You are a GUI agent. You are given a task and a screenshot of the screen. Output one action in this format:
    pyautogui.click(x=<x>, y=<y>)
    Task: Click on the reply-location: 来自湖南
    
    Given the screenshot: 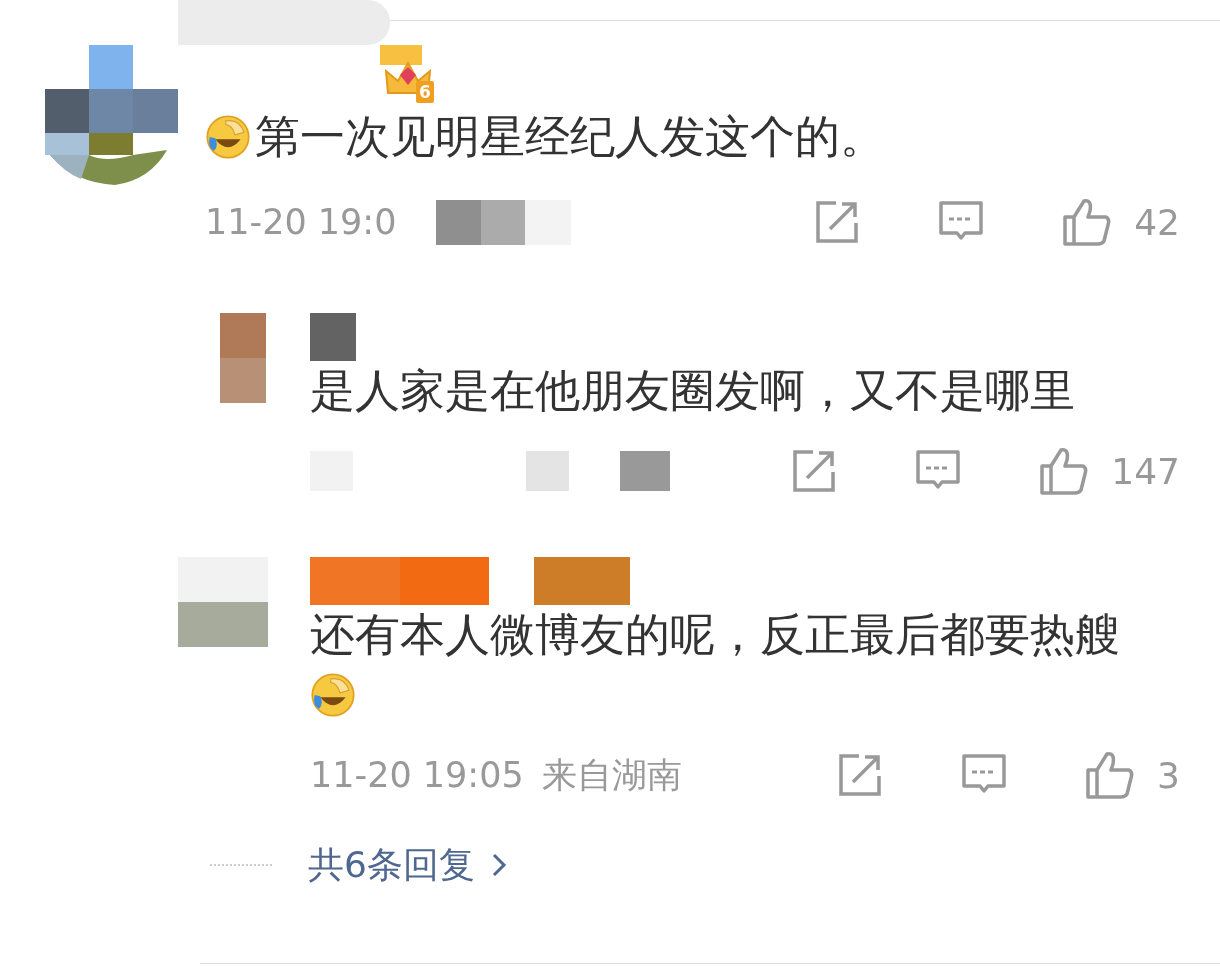 What is the action you would take?
    pyautogui.click(x=611, y=775)
    